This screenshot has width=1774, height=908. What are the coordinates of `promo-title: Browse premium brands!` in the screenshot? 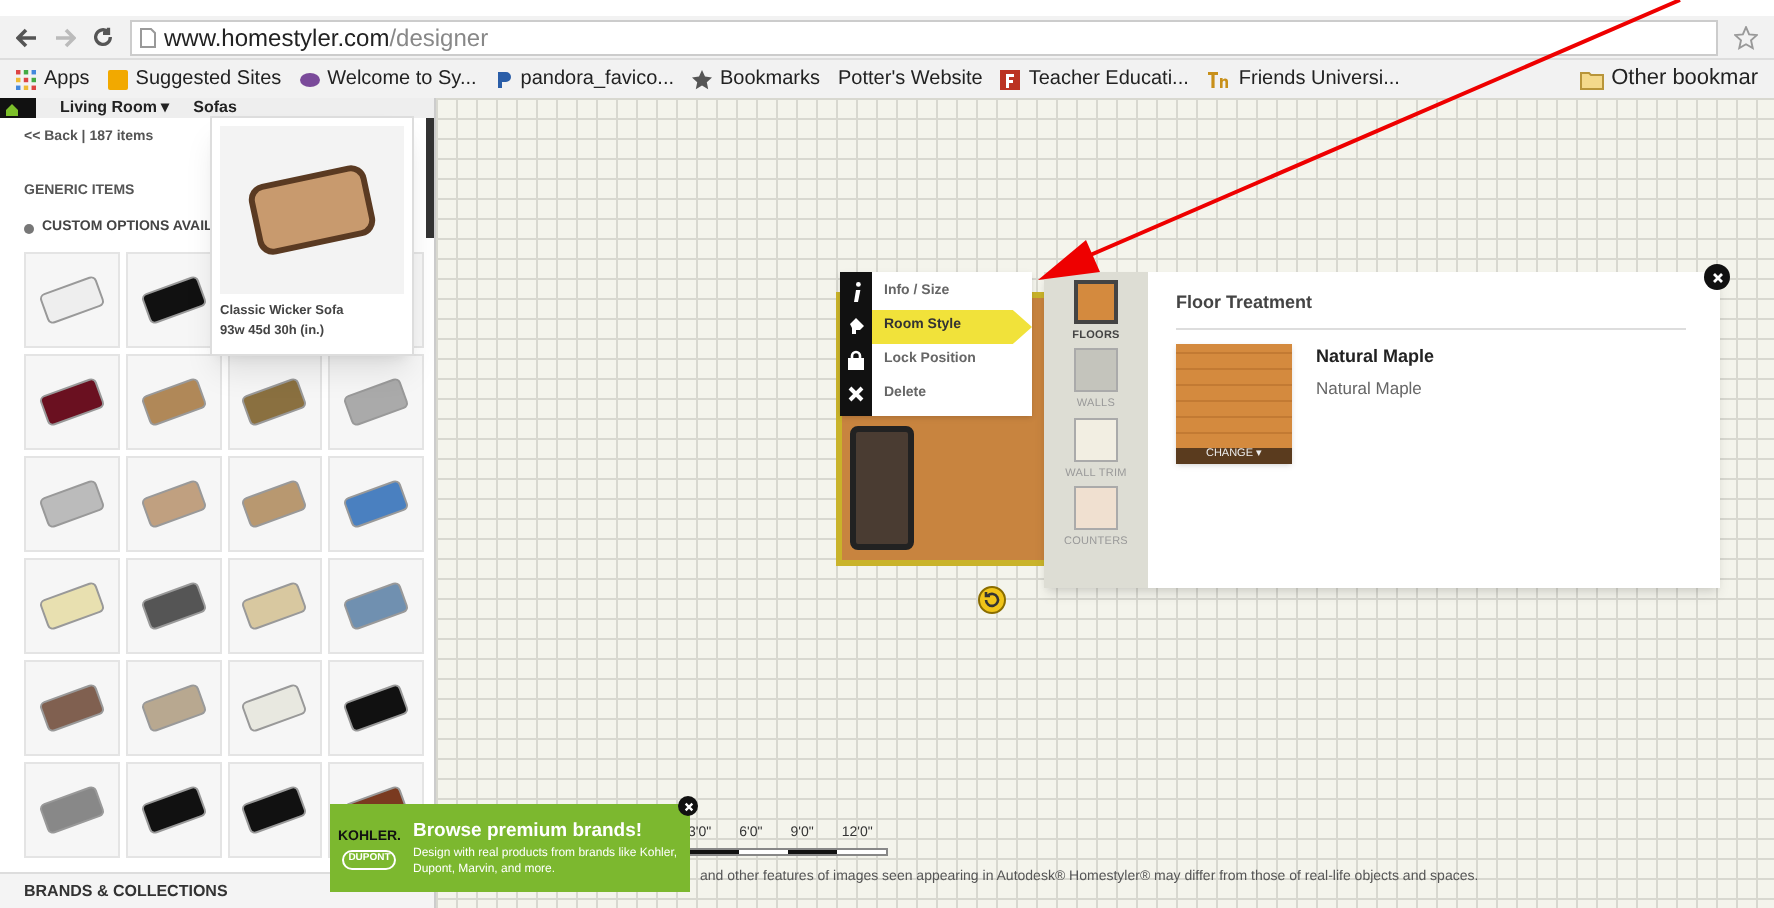 It's located at (529, 831).